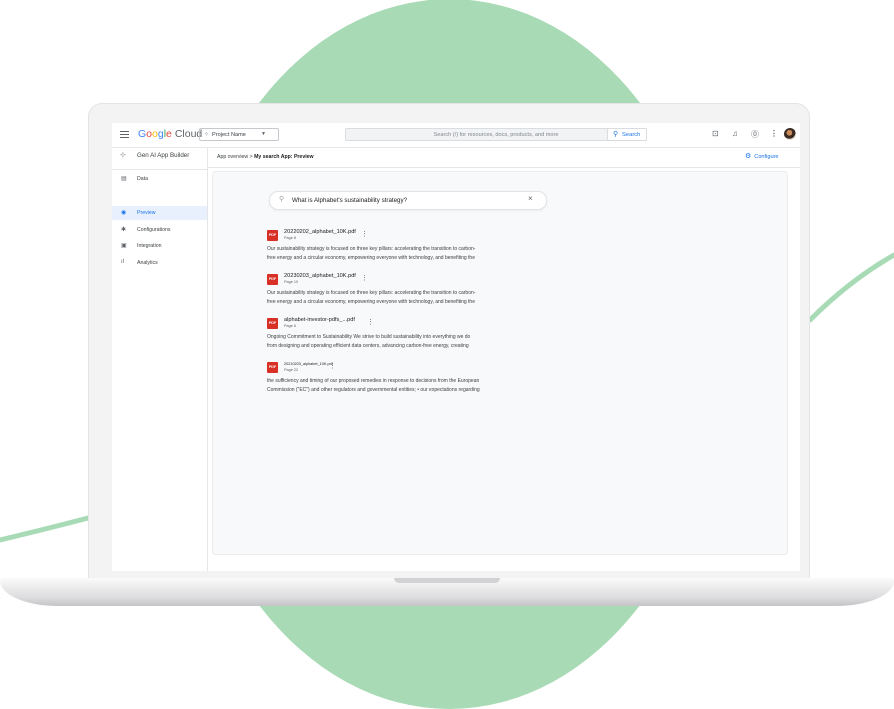  I want to click on configure-label: Configure, so click(766, 157).